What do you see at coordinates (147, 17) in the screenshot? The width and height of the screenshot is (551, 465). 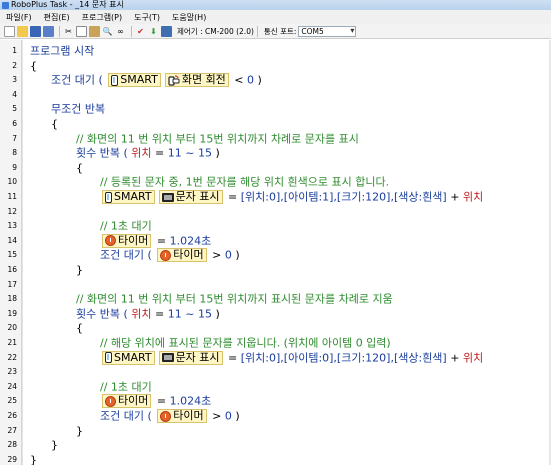 I see `menu-tools: 도구(T)` at bounding box center [147, 17].